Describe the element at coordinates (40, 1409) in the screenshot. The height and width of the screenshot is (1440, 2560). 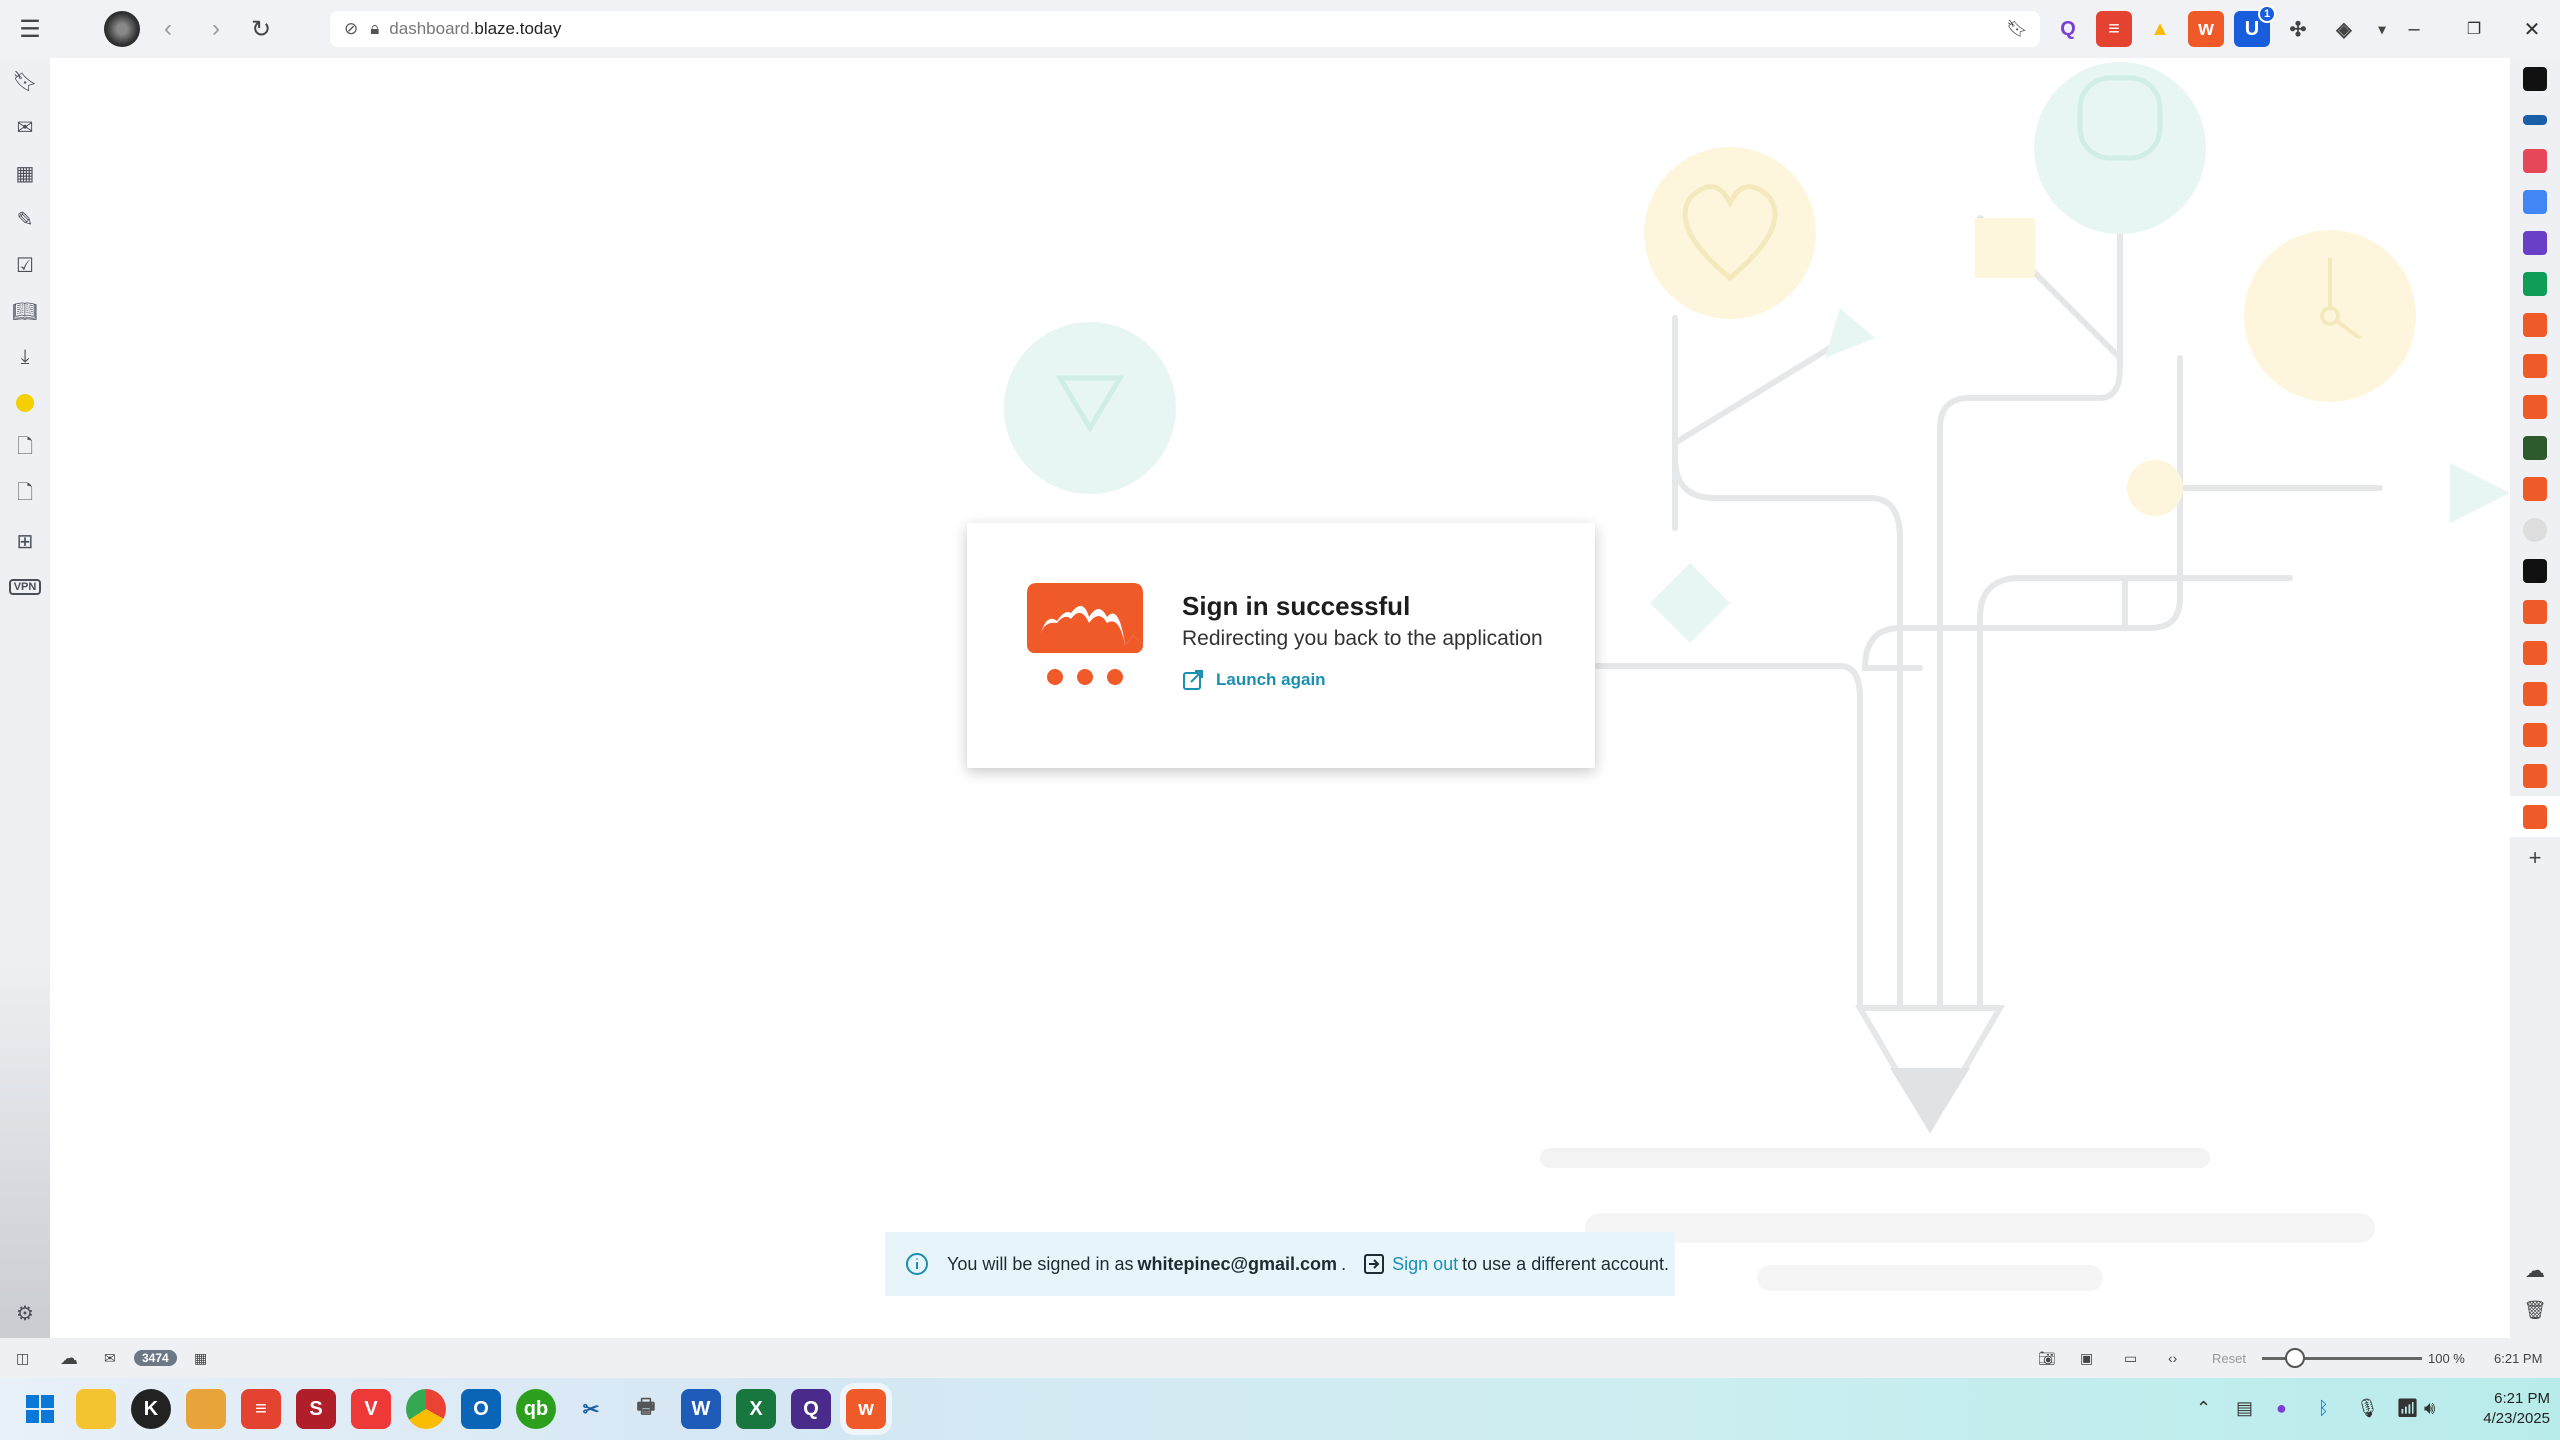
I see `windows-start-icon` at that location.